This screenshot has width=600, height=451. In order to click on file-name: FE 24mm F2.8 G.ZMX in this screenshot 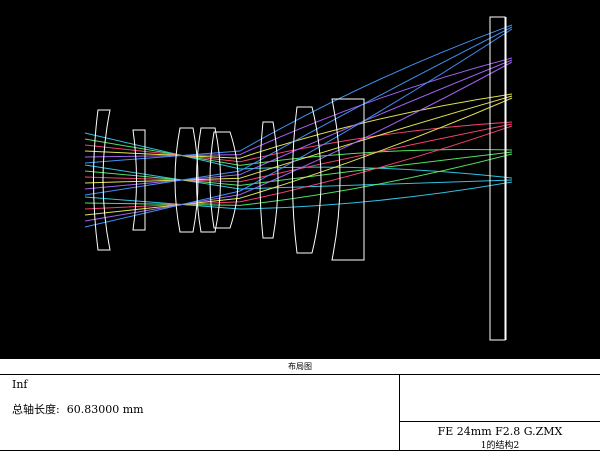, I will do `click(500, 431)`.